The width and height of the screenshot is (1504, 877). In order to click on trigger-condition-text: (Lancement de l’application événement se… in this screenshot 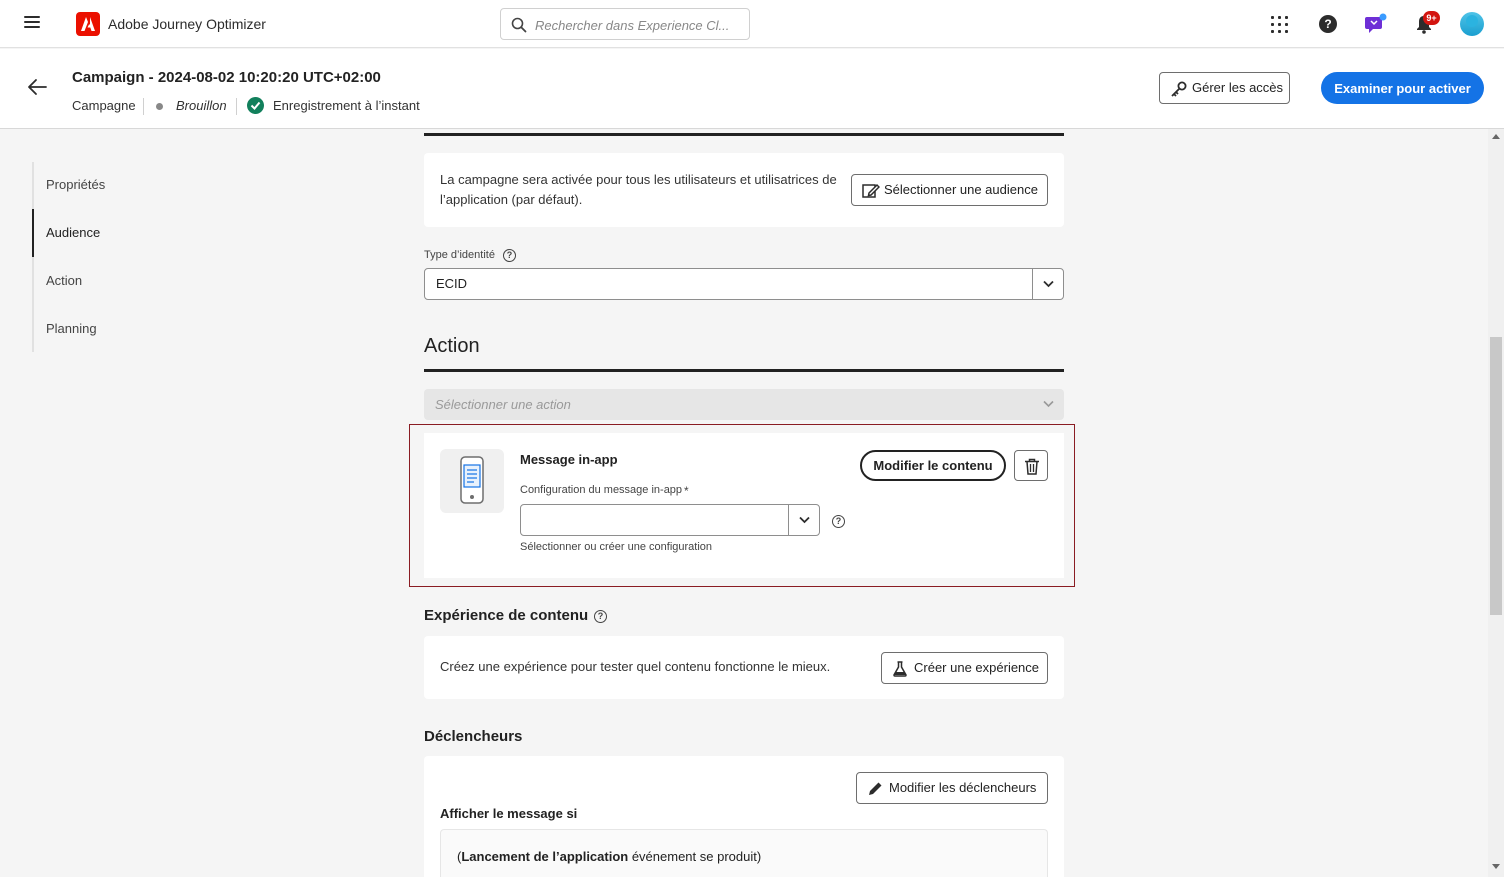, I will do `click(609, 856)`.